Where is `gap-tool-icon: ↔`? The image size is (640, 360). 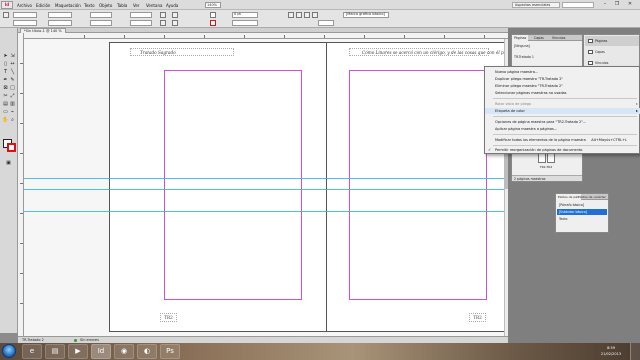 gap-tool-icon: ↔ is located at coordinates (12, 64).